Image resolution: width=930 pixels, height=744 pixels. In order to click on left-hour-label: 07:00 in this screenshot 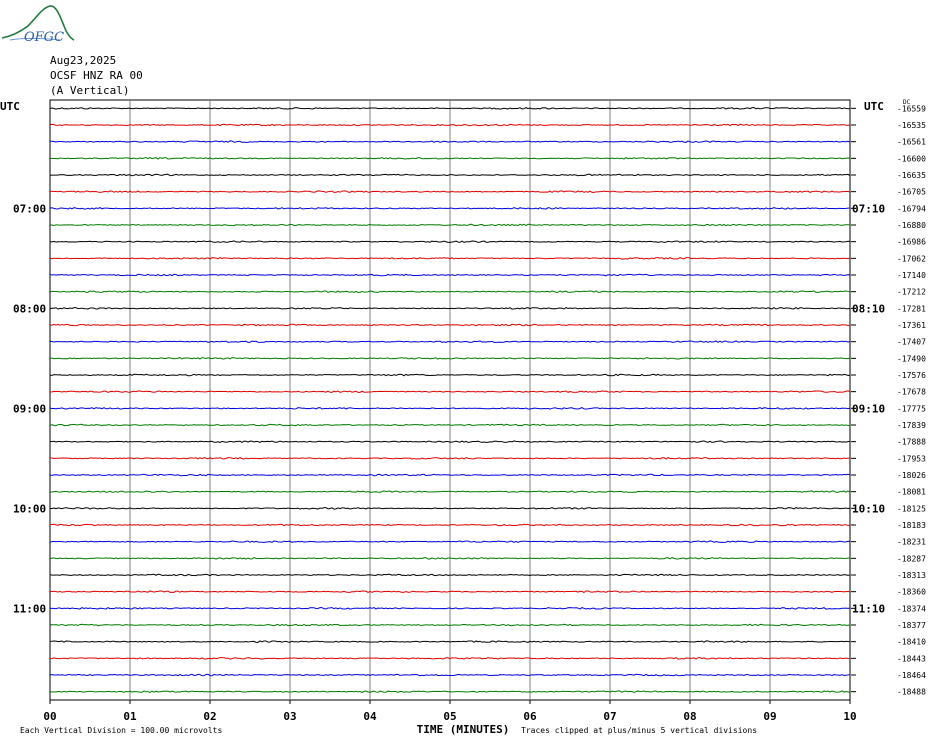, I will do `click(29, 208)`.